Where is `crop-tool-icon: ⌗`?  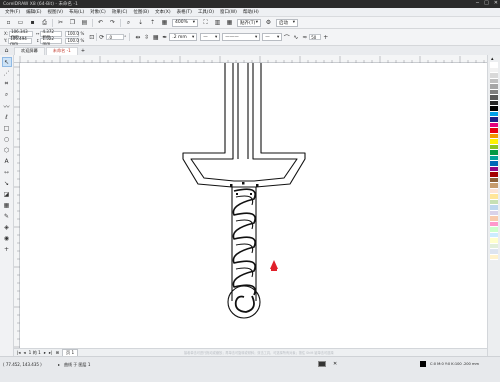
crop-tool-icon: ⌗ is located at coordinates (7, 84).